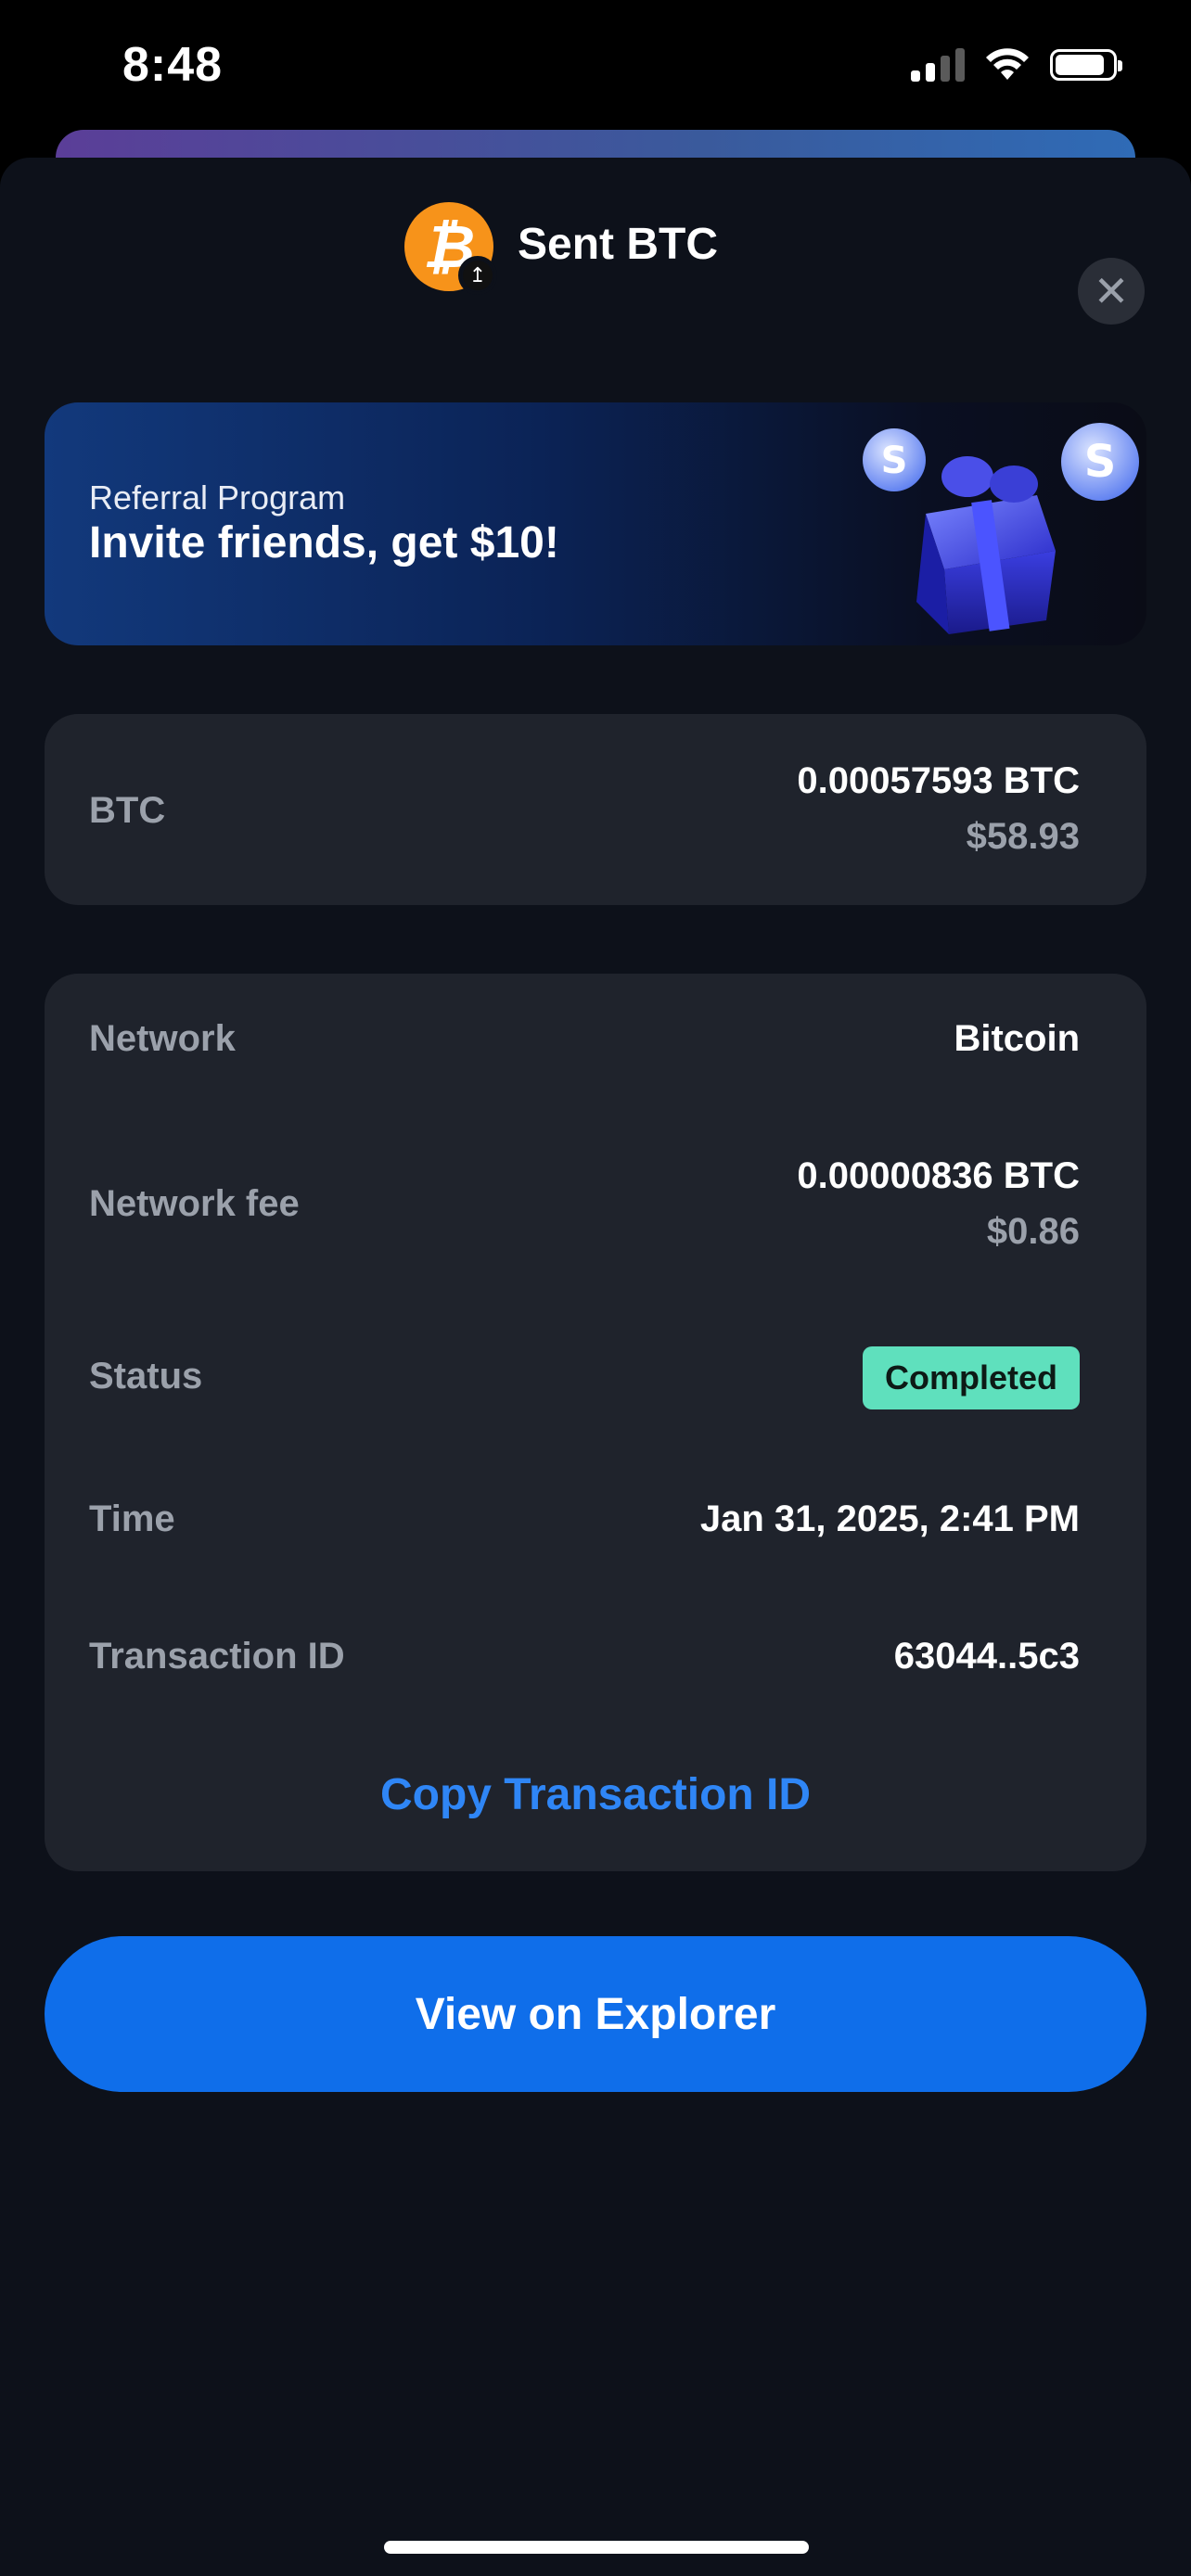 Image resolution: width=1191 pixels, height=2576 pixels. I want to click on fee-crypto: 0.00000836 BTC, so click(938, 1176).